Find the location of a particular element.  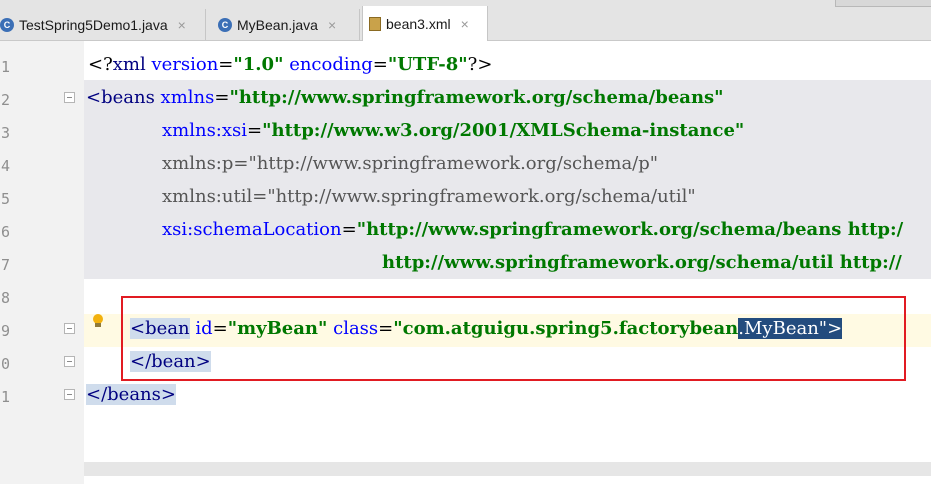

tab-bean3-xml: bean3.xml × is located at coordinates (425, 23).